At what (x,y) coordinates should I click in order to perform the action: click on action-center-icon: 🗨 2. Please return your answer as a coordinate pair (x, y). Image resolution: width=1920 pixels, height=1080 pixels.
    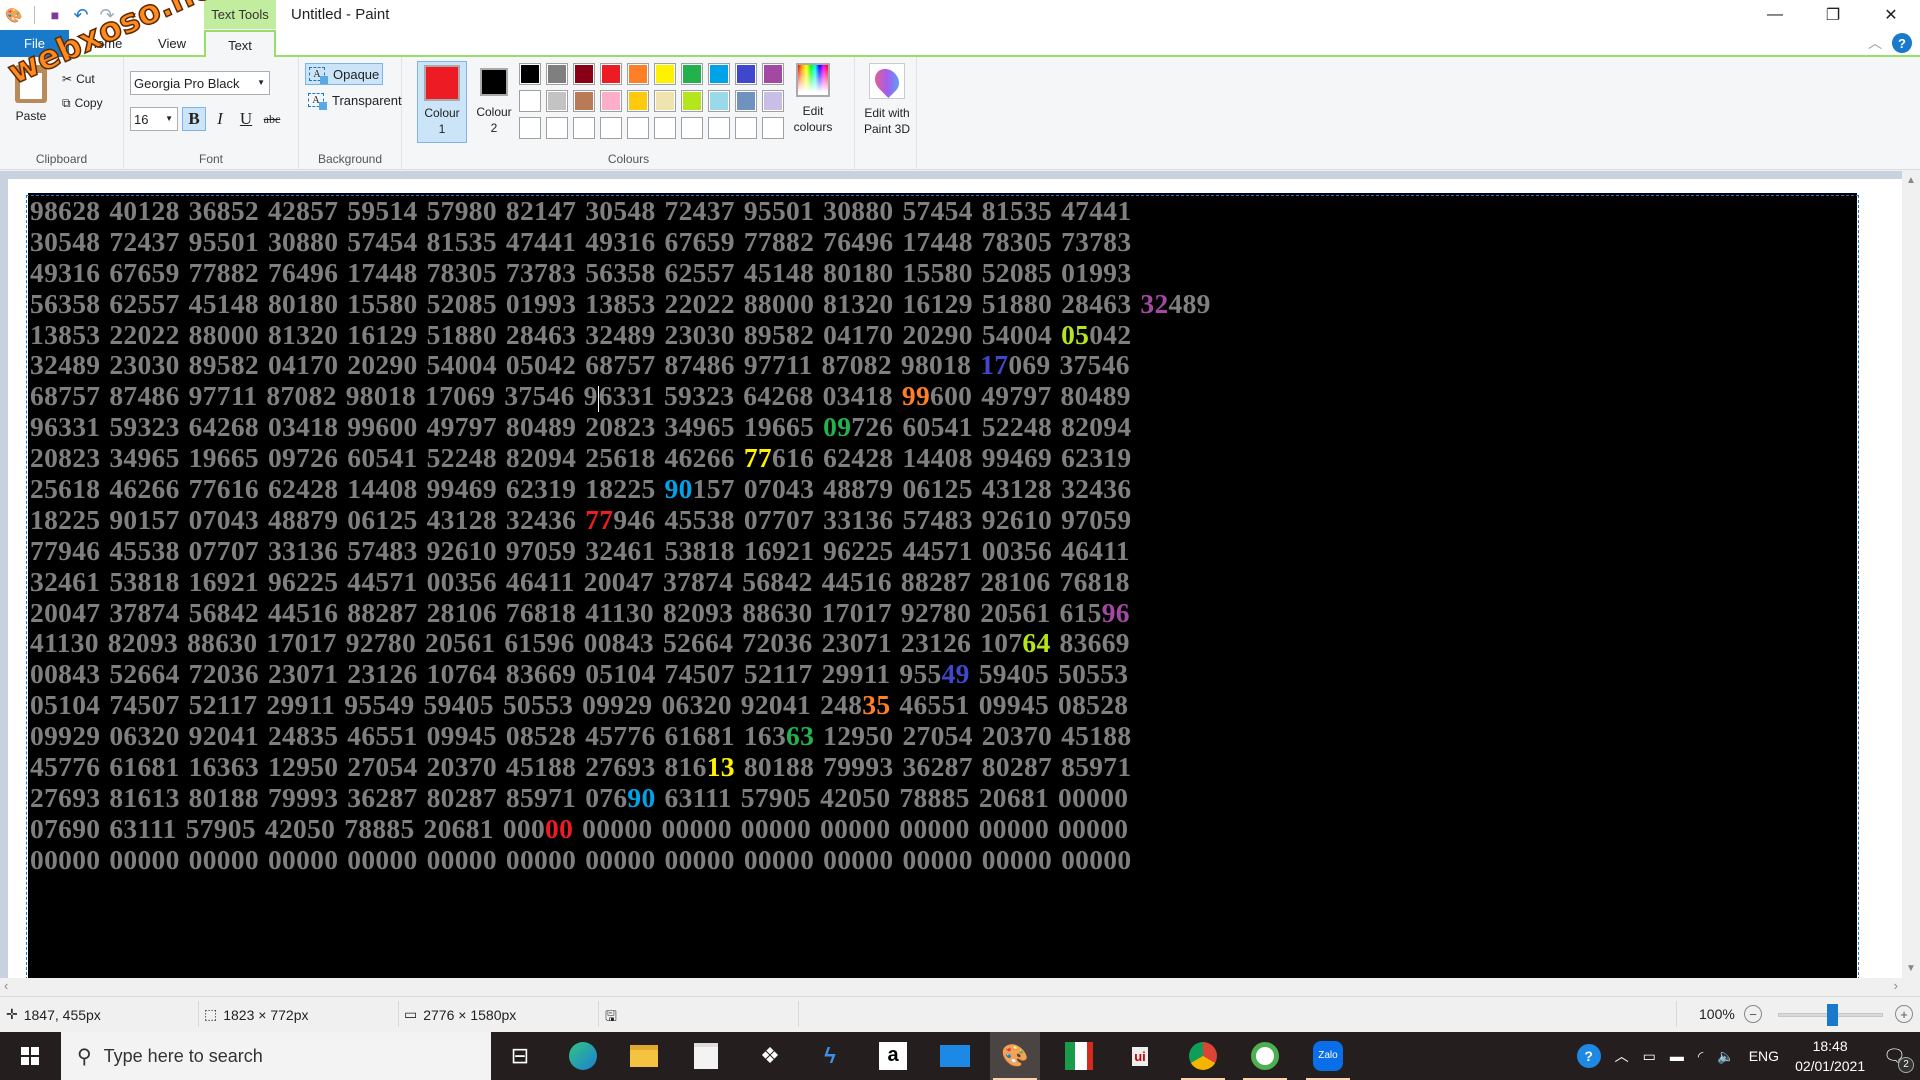
    Looking at the image, I should click on (1898, 1059).